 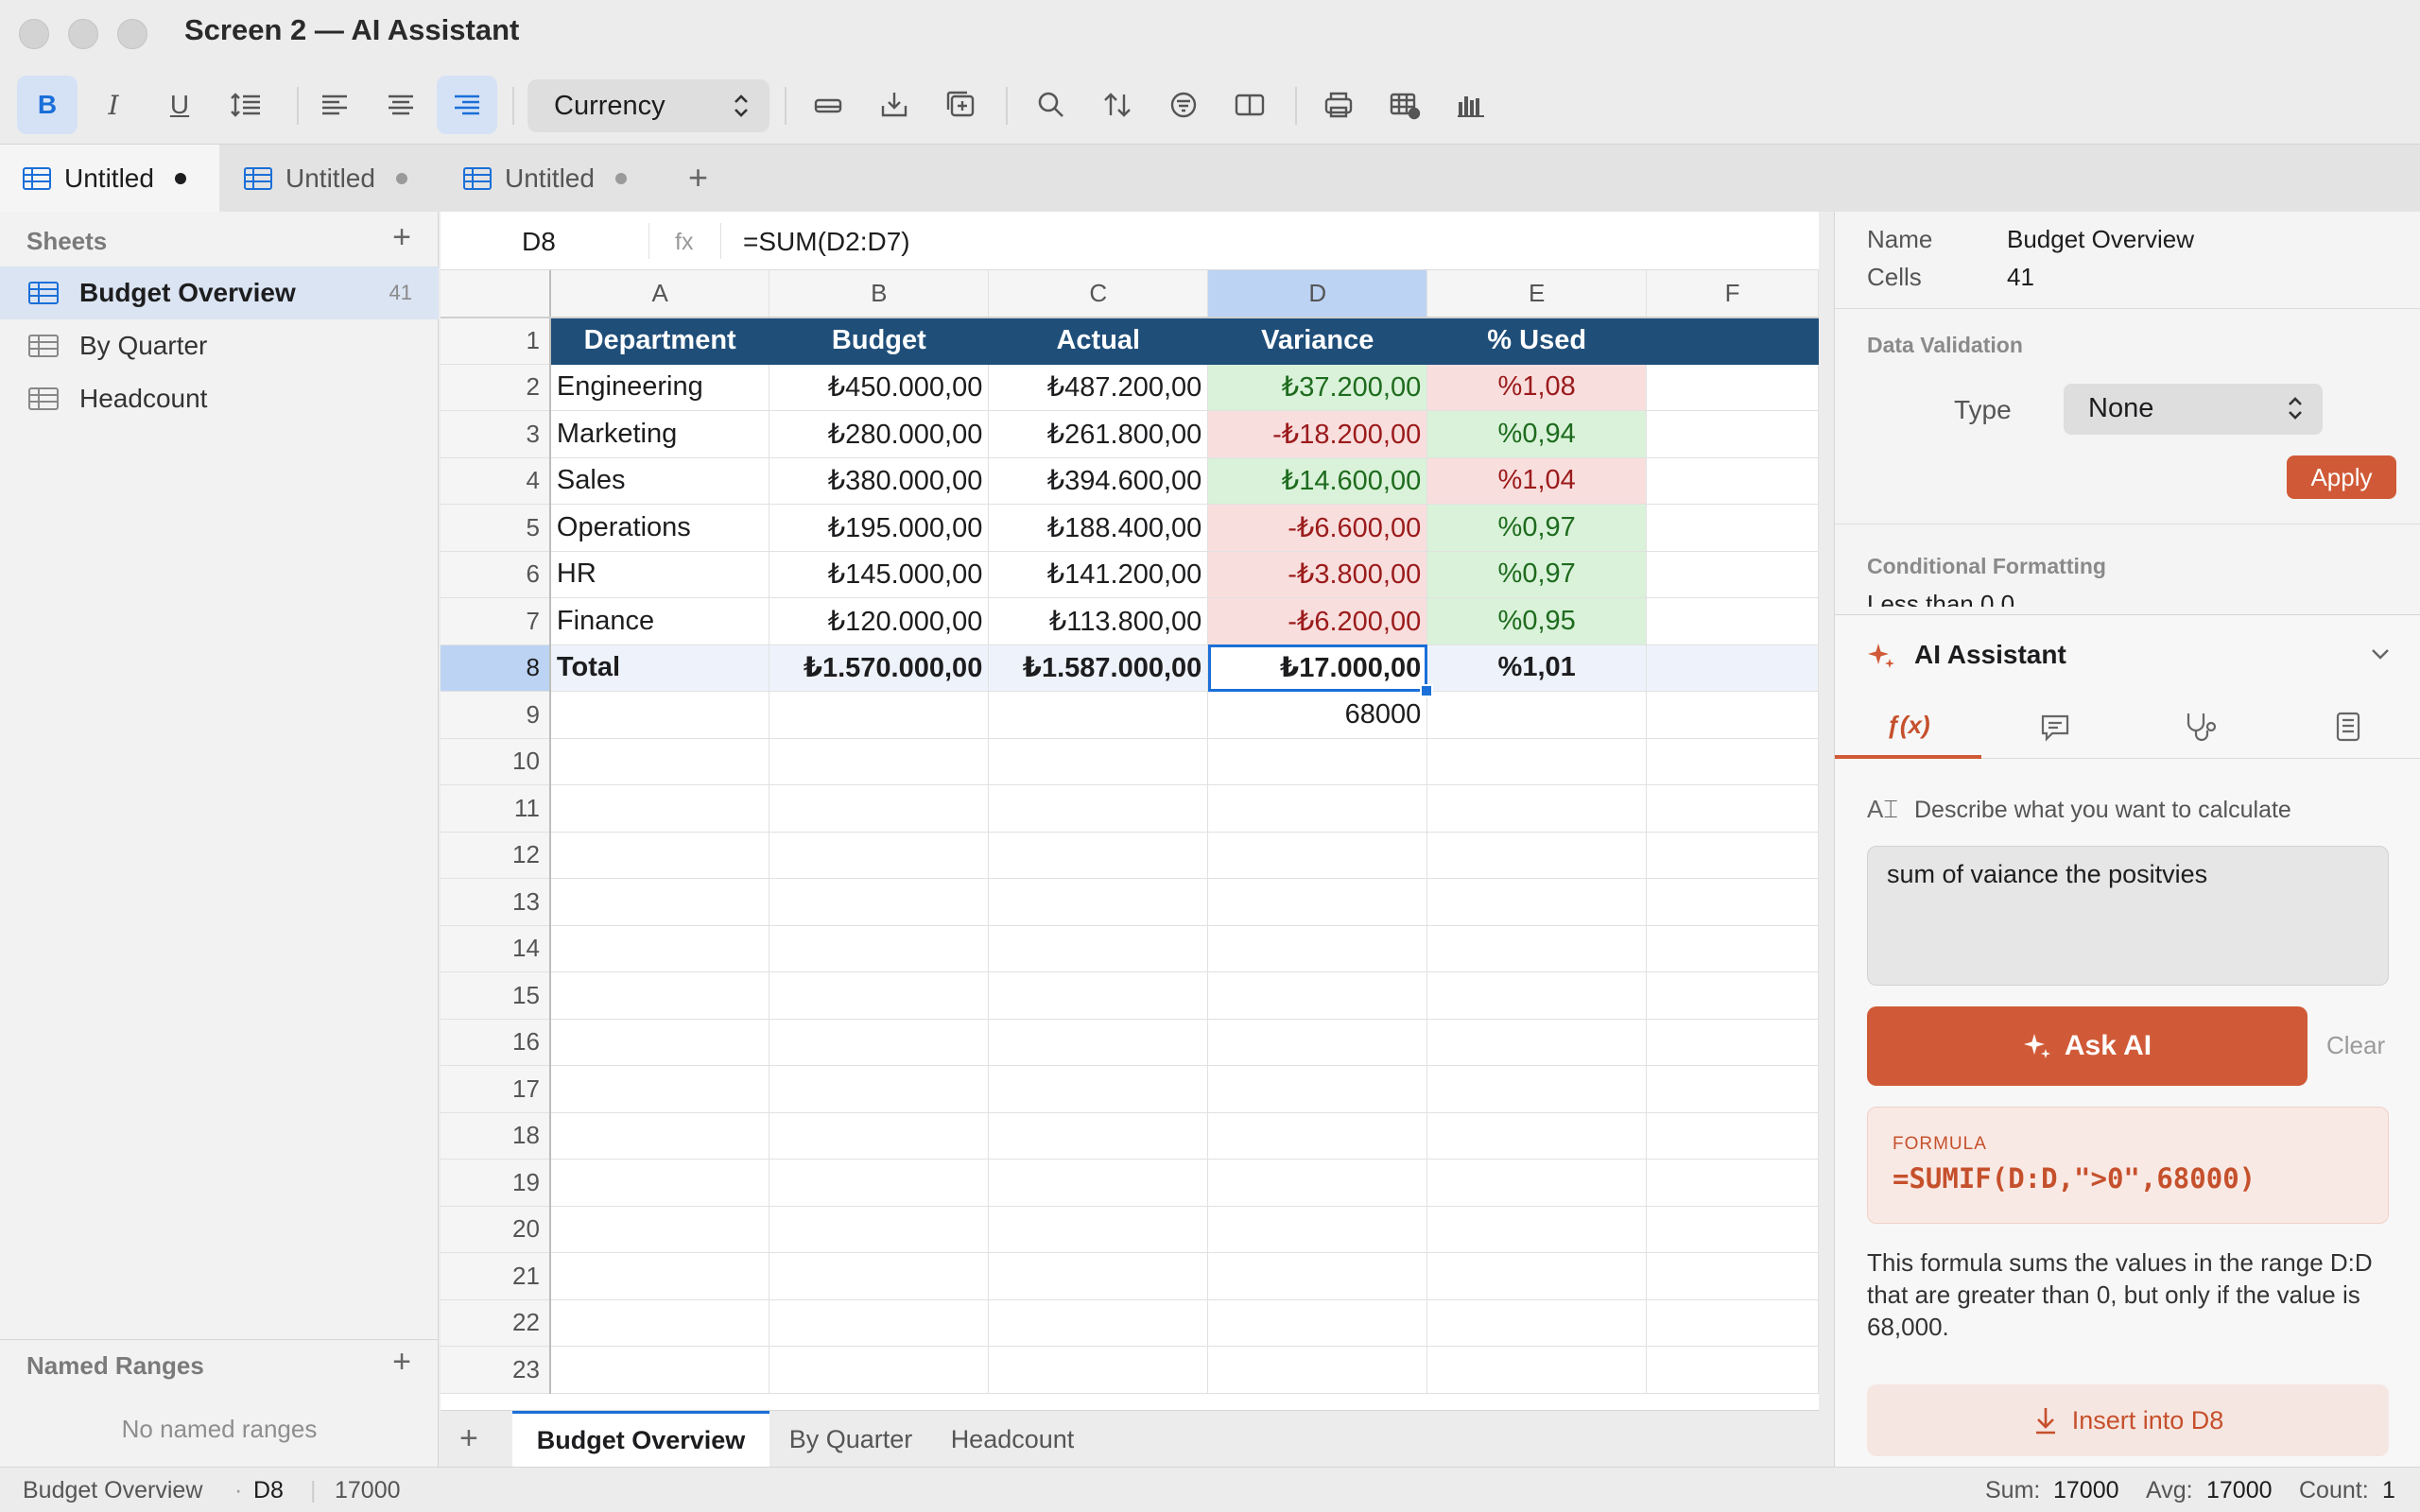 What do you see at coordinates (1471, 105) in the screenshot?
I see `chart-button` at bounding box center [1471, 105].